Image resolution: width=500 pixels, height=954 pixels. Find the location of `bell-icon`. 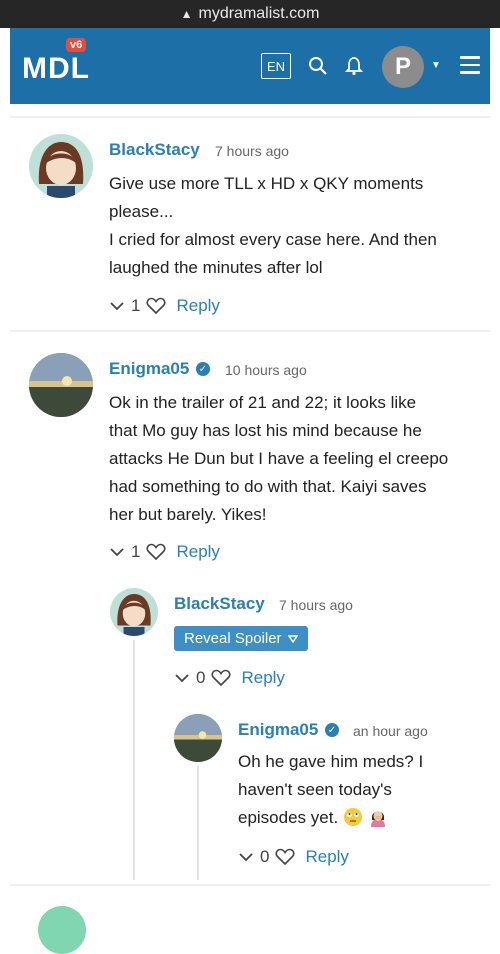

bell-icon is located at coordinates (354, 66).